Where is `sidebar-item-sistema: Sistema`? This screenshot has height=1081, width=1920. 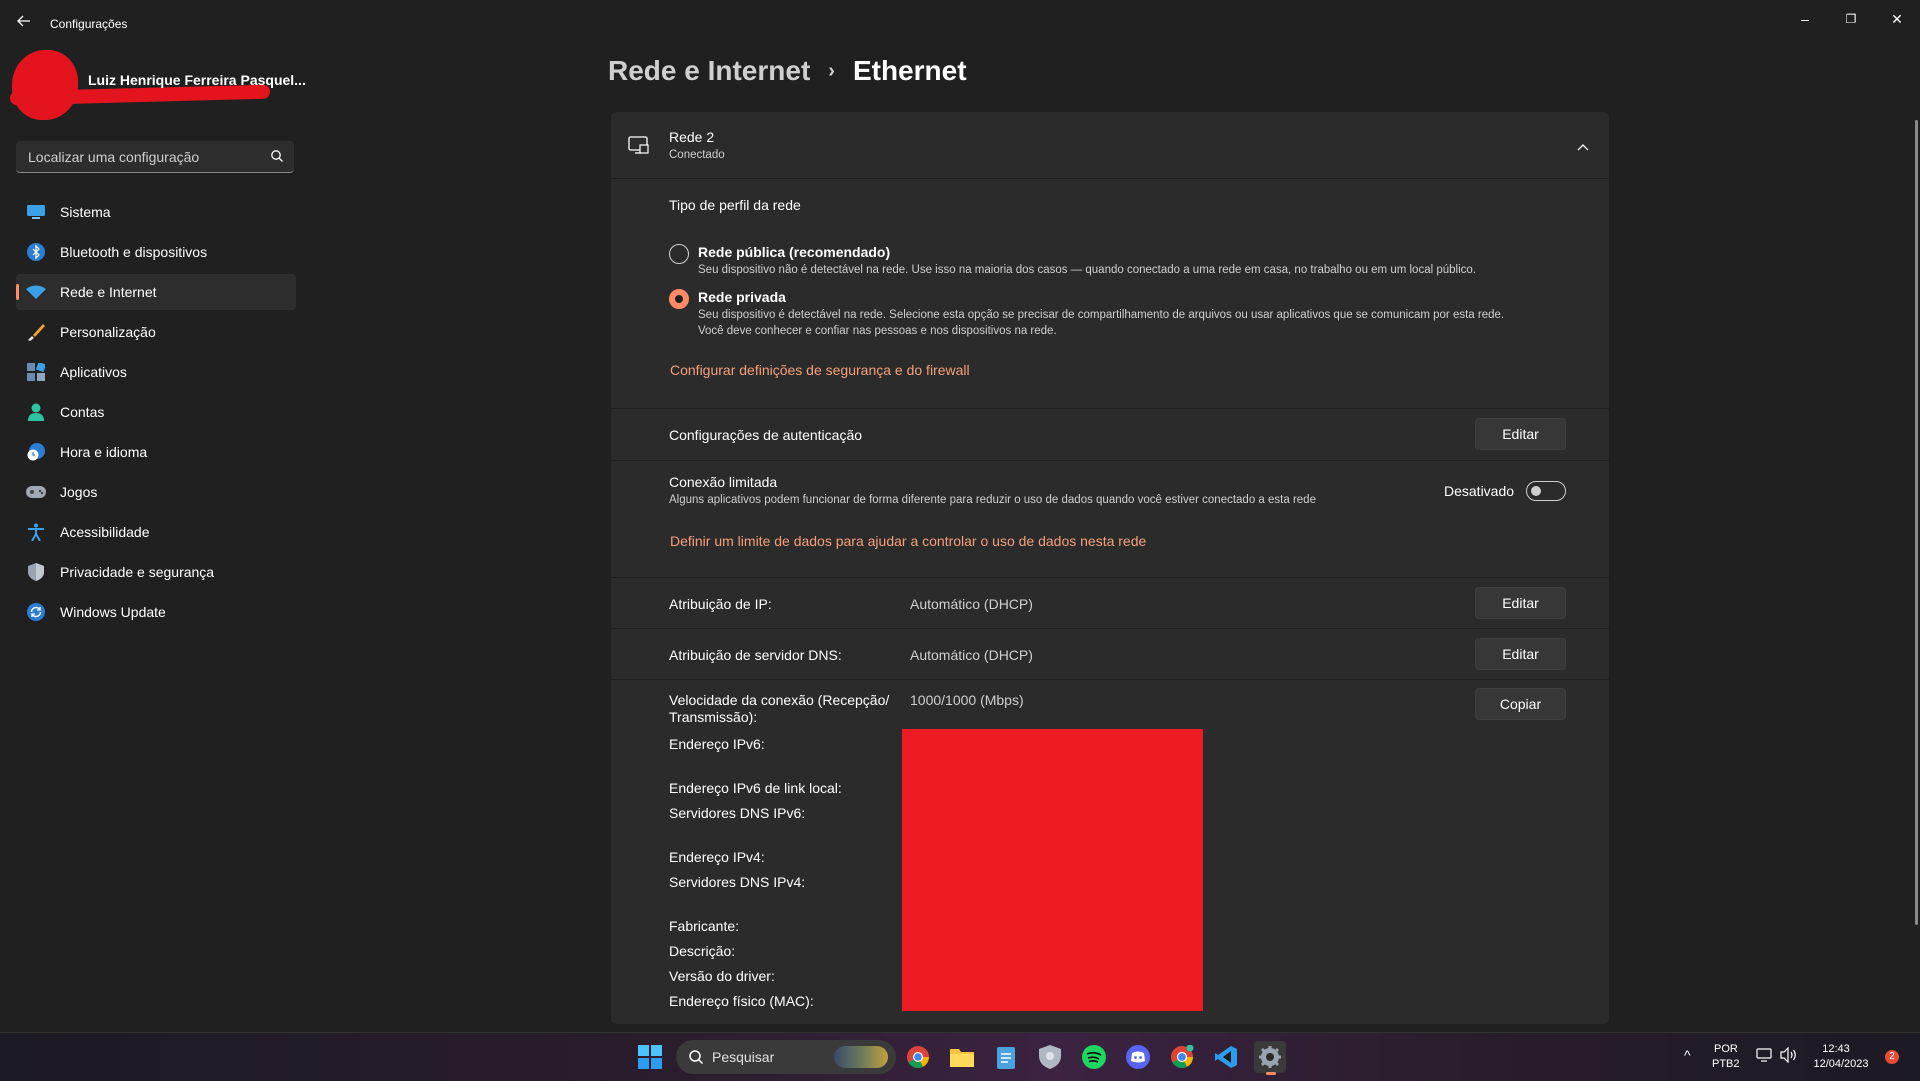
sidebar-item-sistema: Sistema is located at coordinates (156, 212).